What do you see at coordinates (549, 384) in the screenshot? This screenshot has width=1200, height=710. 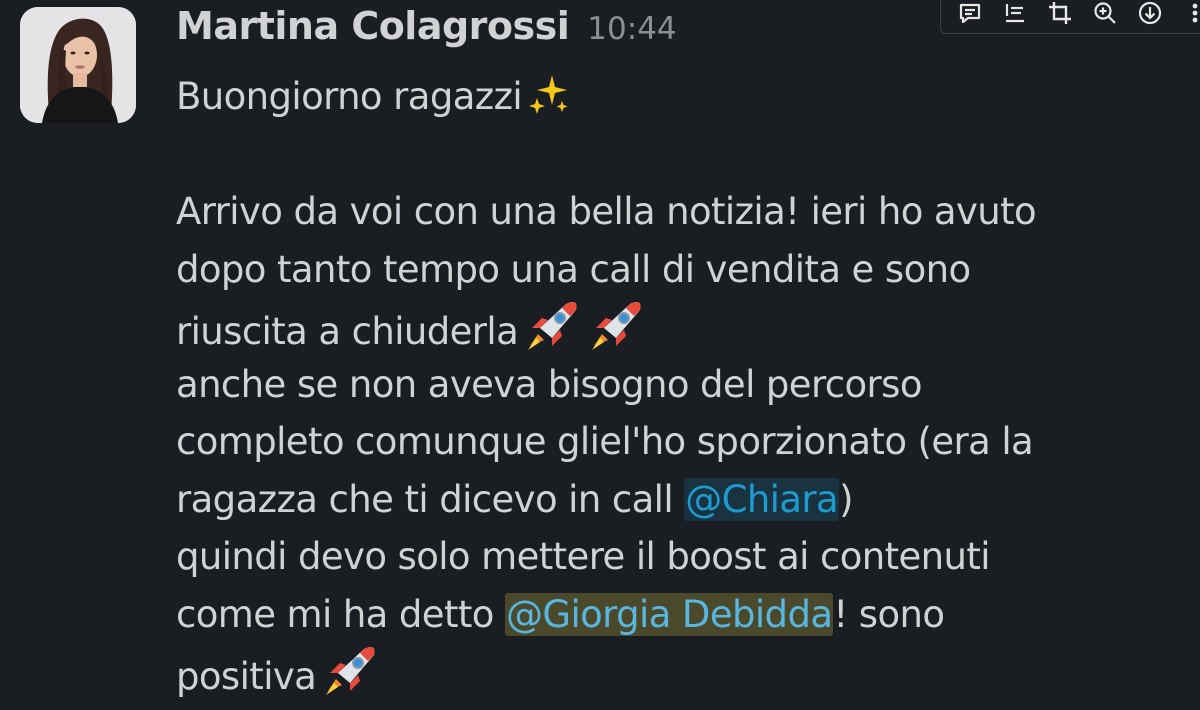 I see `message-text: anche se non aveva bisogno del percorso` at bounding box center [549, 384].